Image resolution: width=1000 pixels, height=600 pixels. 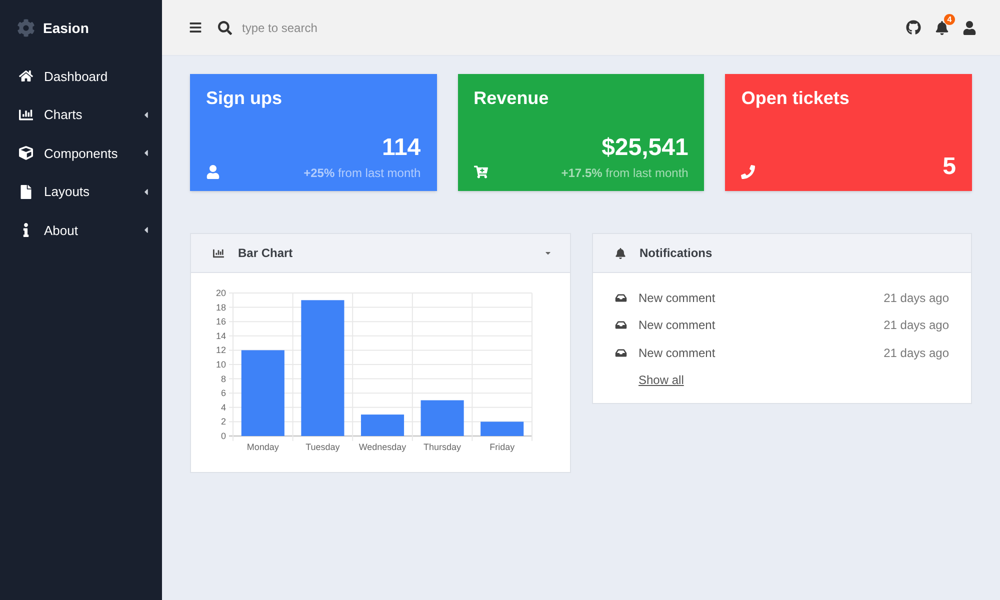 I want to click on menu-button, so click(x=195, y=27).